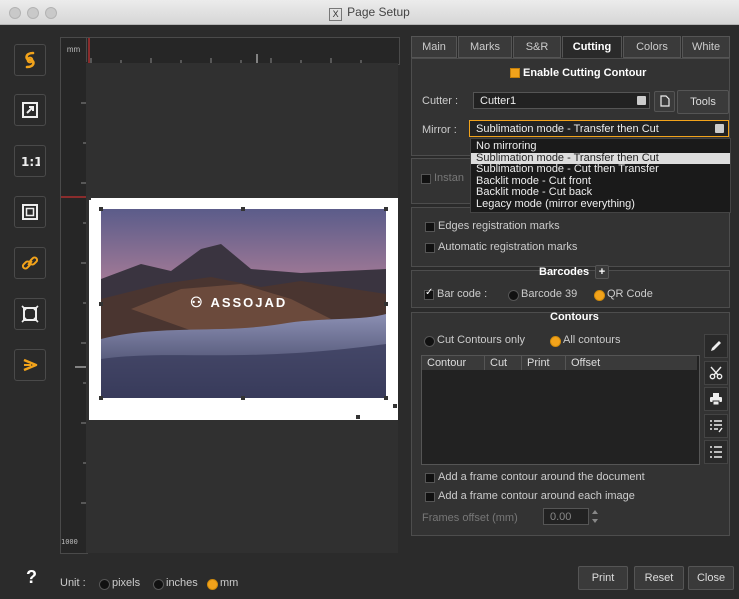  What do you see at coordinates (652, 47) in the screenshot?
I see `tab-colors: Colors` at bounding box center [652, 47].